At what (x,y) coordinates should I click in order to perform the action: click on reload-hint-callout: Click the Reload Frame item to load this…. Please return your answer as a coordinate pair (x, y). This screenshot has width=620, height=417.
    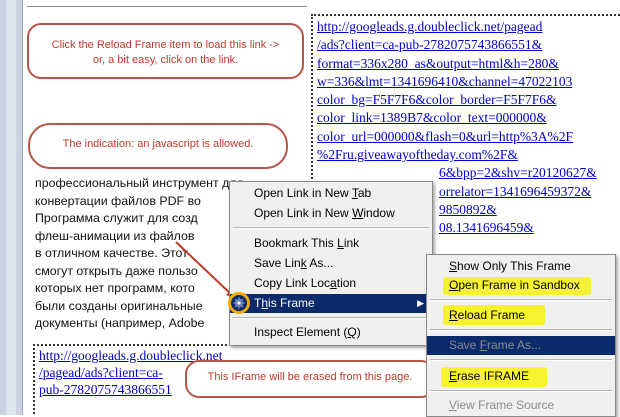
    Looking at the image, I should click on (165, 51).